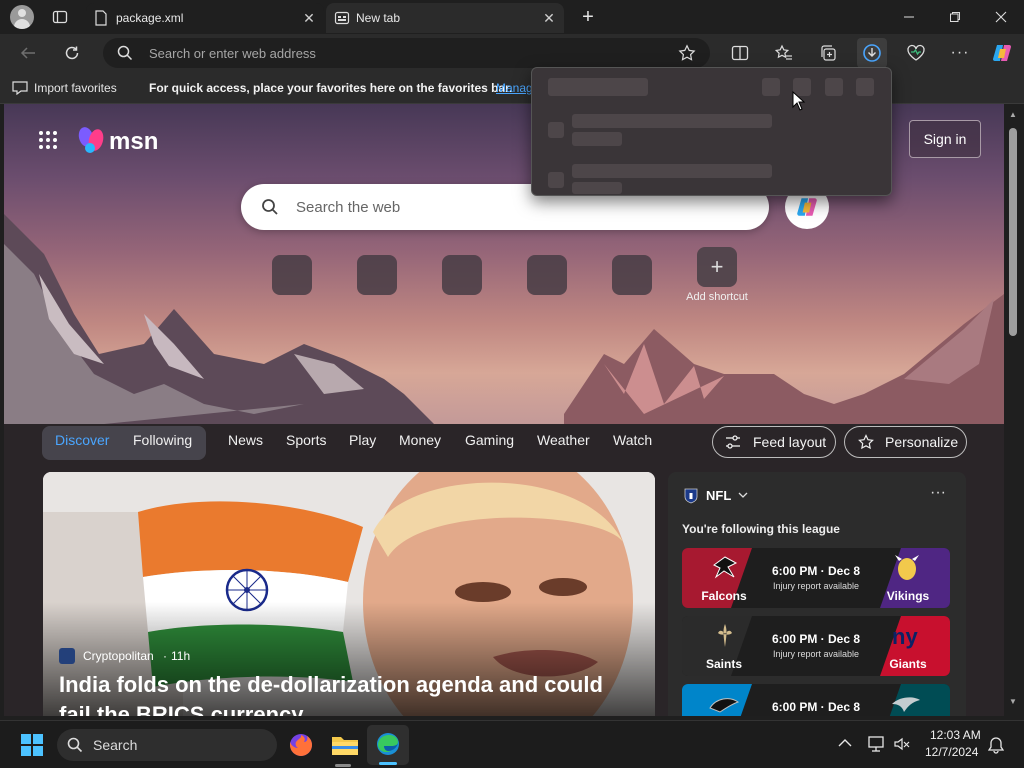  Describe the element at coordinates (445, 18) in the screenshot. I see `tab-new-tab: New tab ✕` at that location.